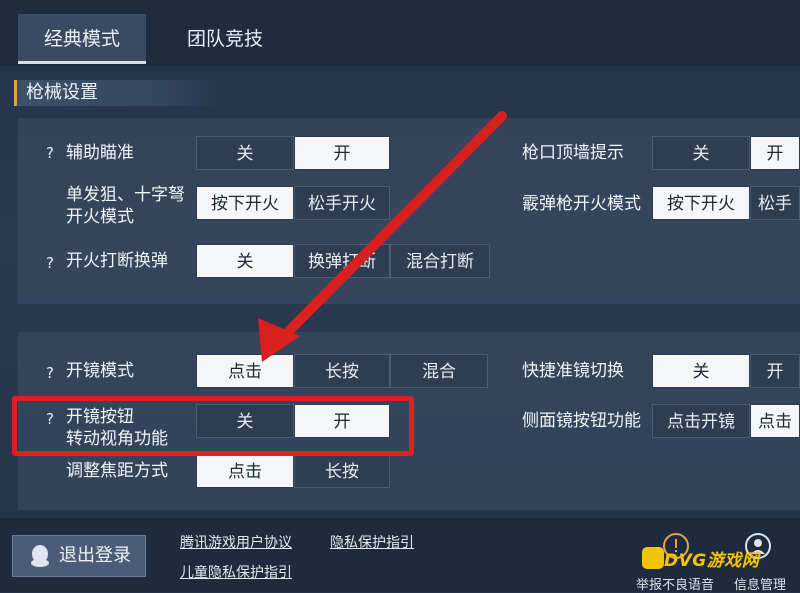  I want to click on aim-assist-on-option: 开, so click(342, 153).